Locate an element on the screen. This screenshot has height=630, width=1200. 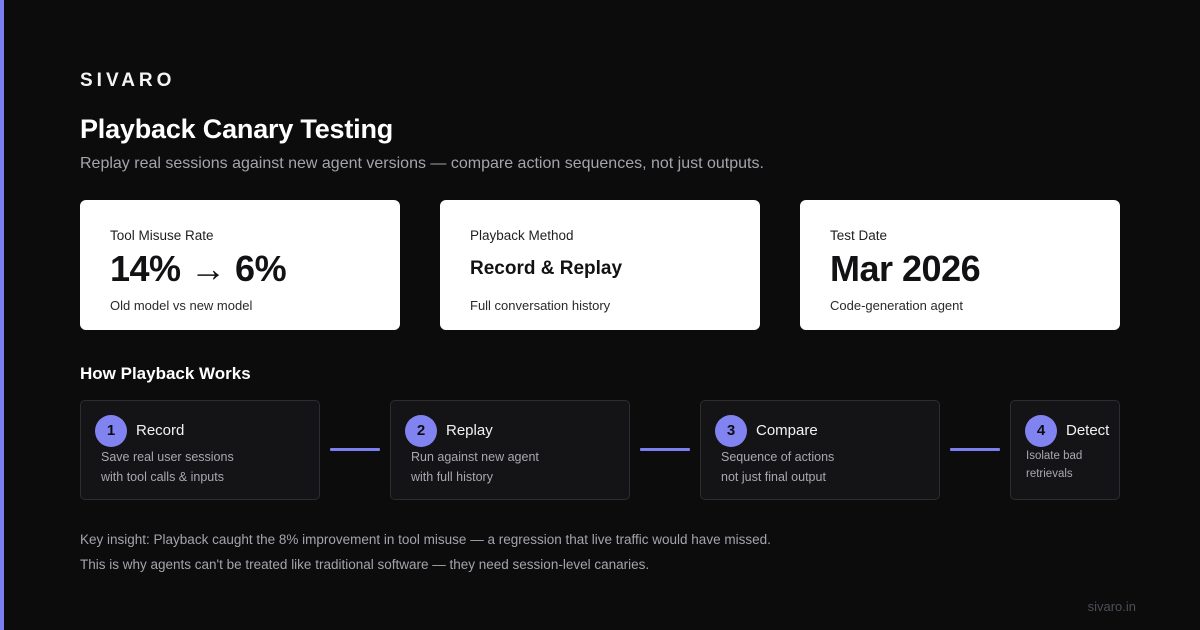
accent-bar is located at coordinates (2, 315).